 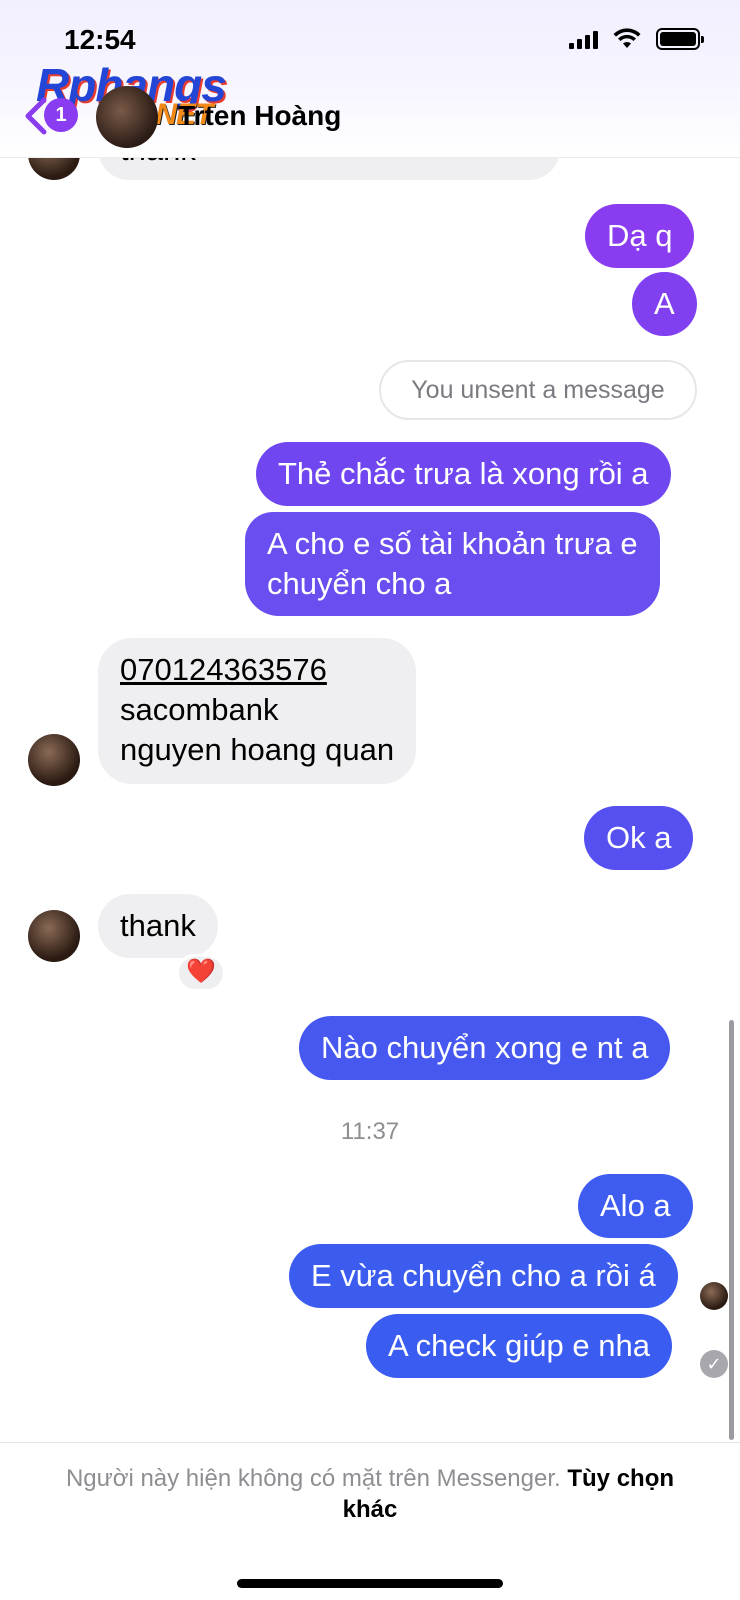 What do you see at coordinates (158, 926) in the screenshot?
I see `incoming-message: thank` at bounding box center [158, 926].